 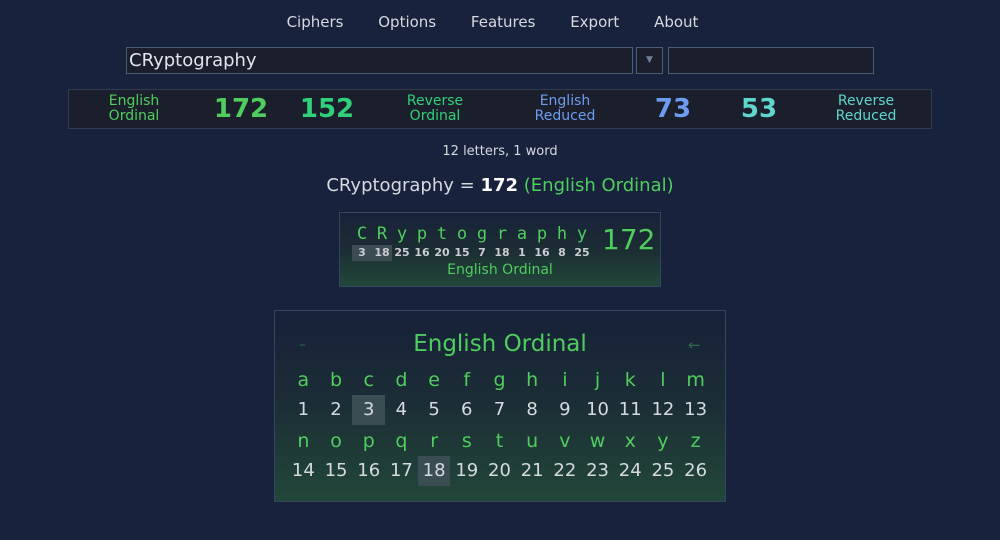 I want to click on nav-ciphers: Ciphers, so click(x=315, y=22).